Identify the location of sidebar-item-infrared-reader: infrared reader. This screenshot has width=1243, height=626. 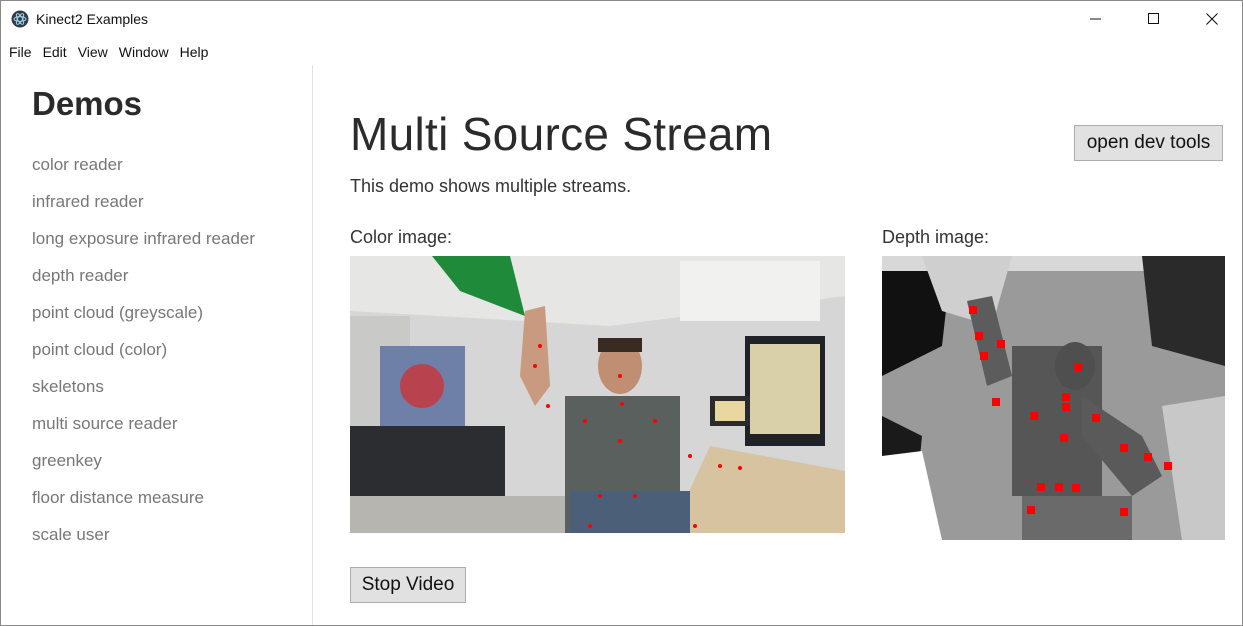
(143, 208).